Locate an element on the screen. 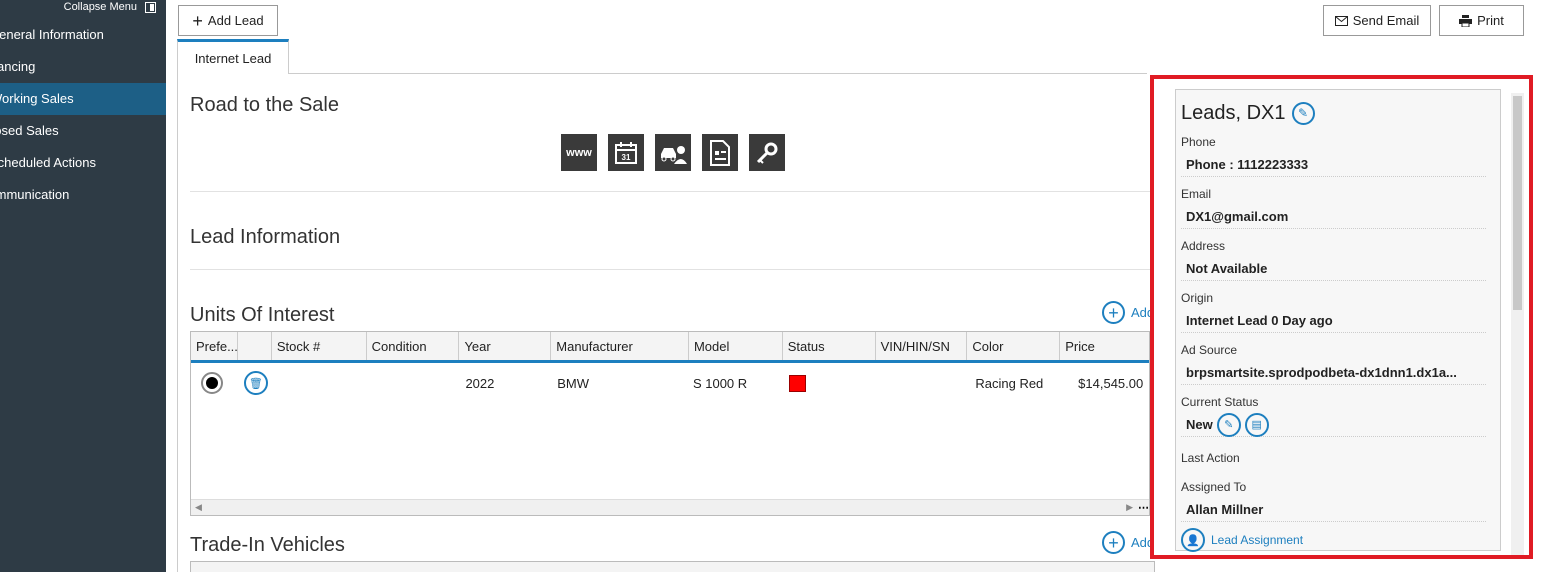 The image size is (1551, 572). lead-name: Leads, DX1 ✎ is located at coordinates (1338, 113).